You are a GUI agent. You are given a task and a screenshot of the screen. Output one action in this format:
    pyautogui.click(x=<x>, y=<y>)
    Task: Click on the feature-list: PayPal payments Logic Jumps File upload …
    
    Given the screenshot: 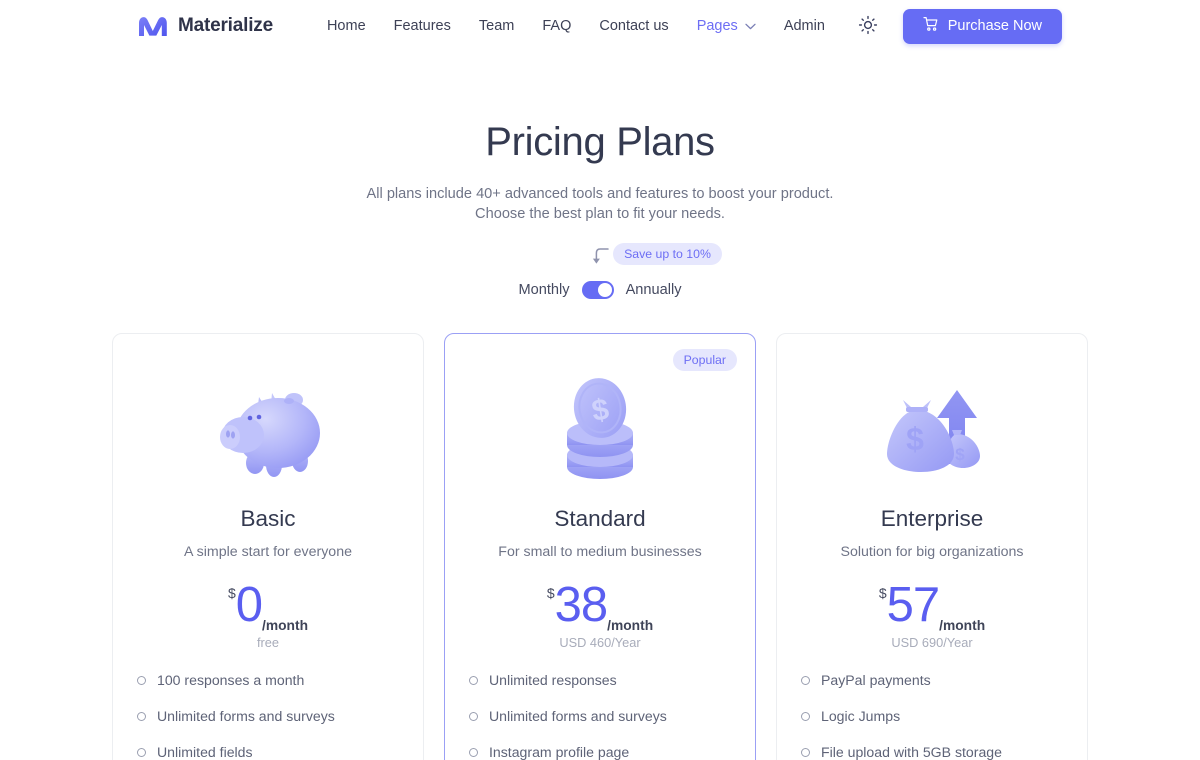 What is the action you would take?
    pyautogui.click(x=932, y=716)
    